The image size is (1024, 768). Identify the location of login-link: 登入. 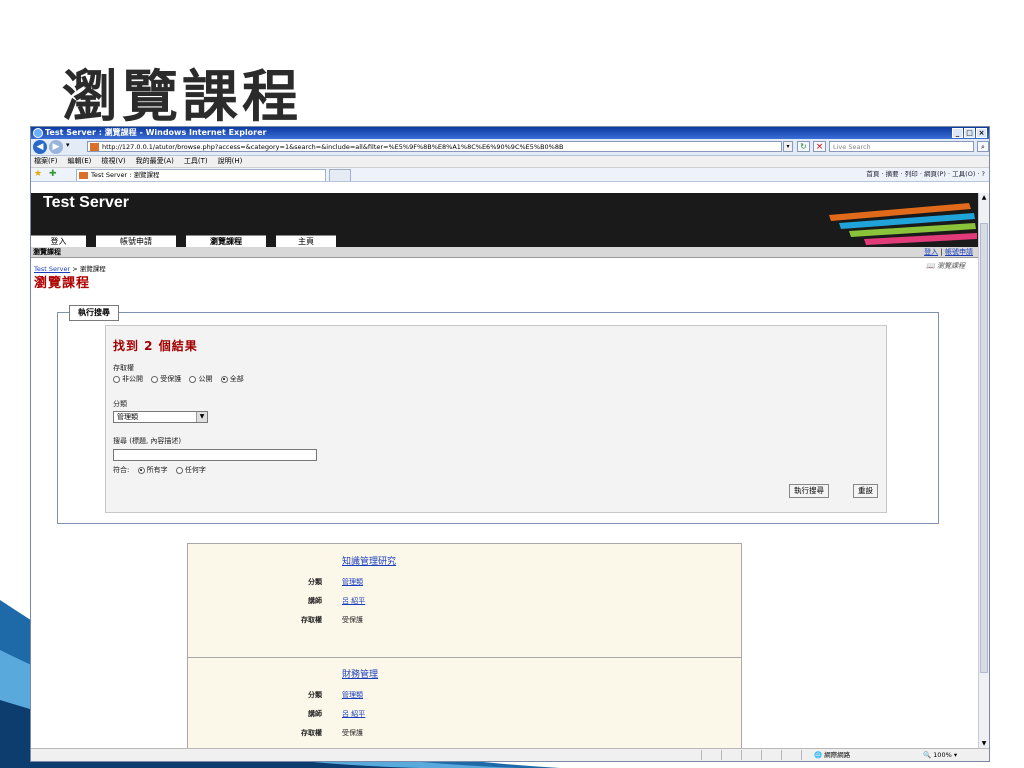
(931, 252).